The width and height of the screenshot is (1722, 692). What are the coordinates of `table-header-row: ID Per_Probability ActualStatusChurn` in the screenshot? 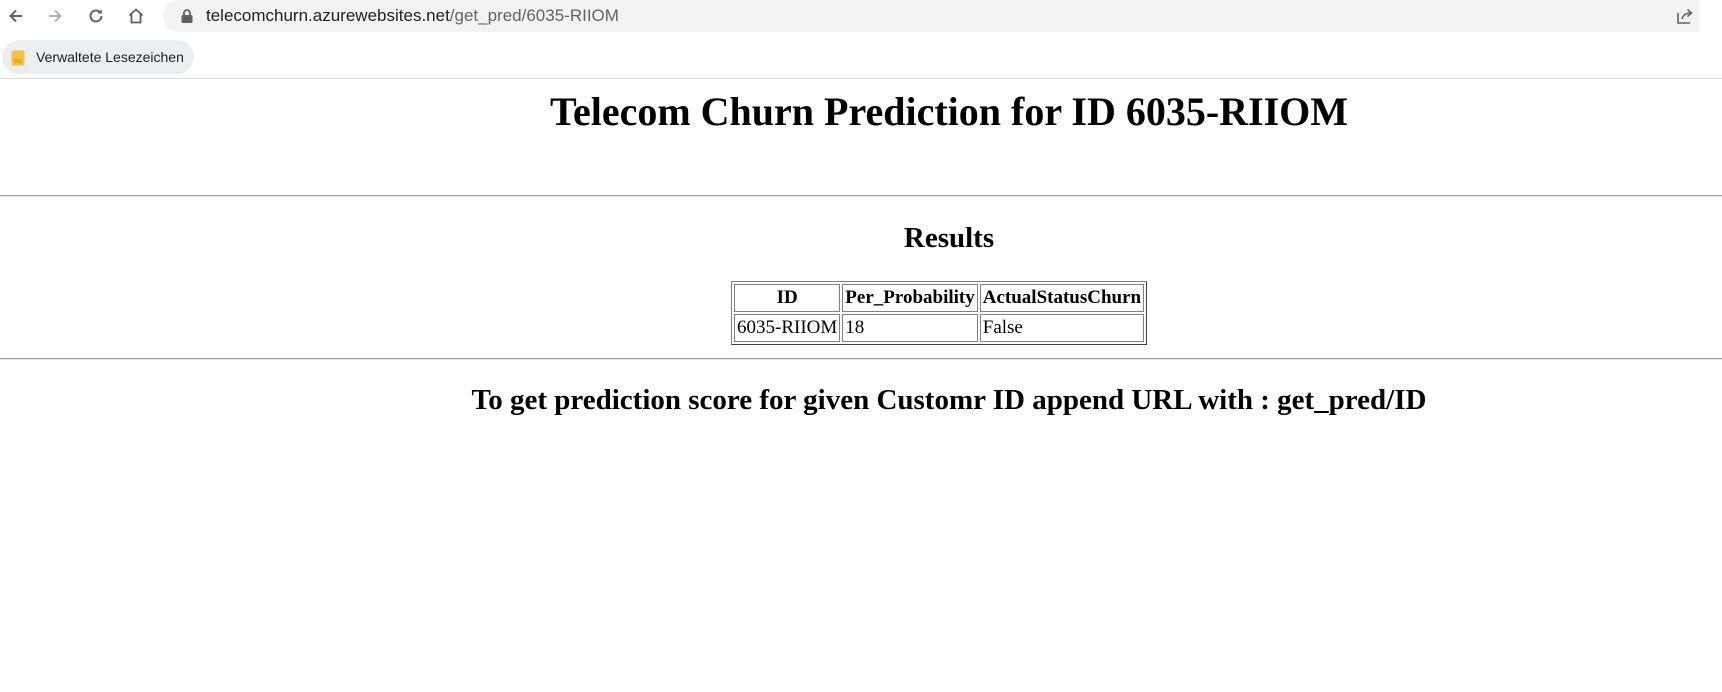 It's located at (939, 298).